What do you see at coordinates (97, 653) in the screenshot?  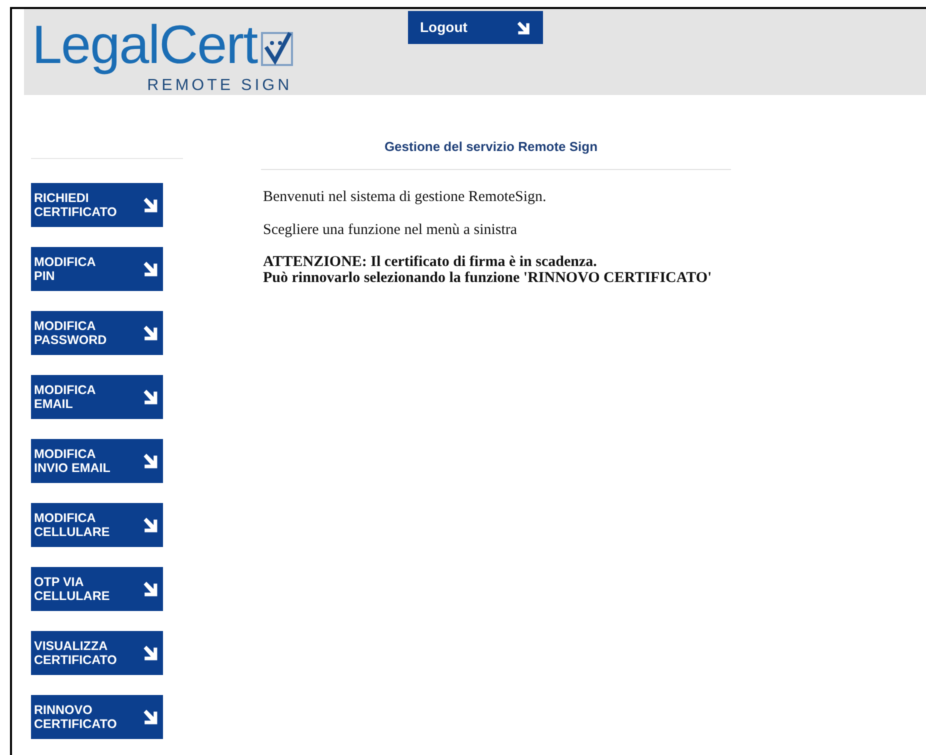 I see `sidebar-menu-button: VISUALIZZA CERTIFICATO` at bounding box center [97, 653].